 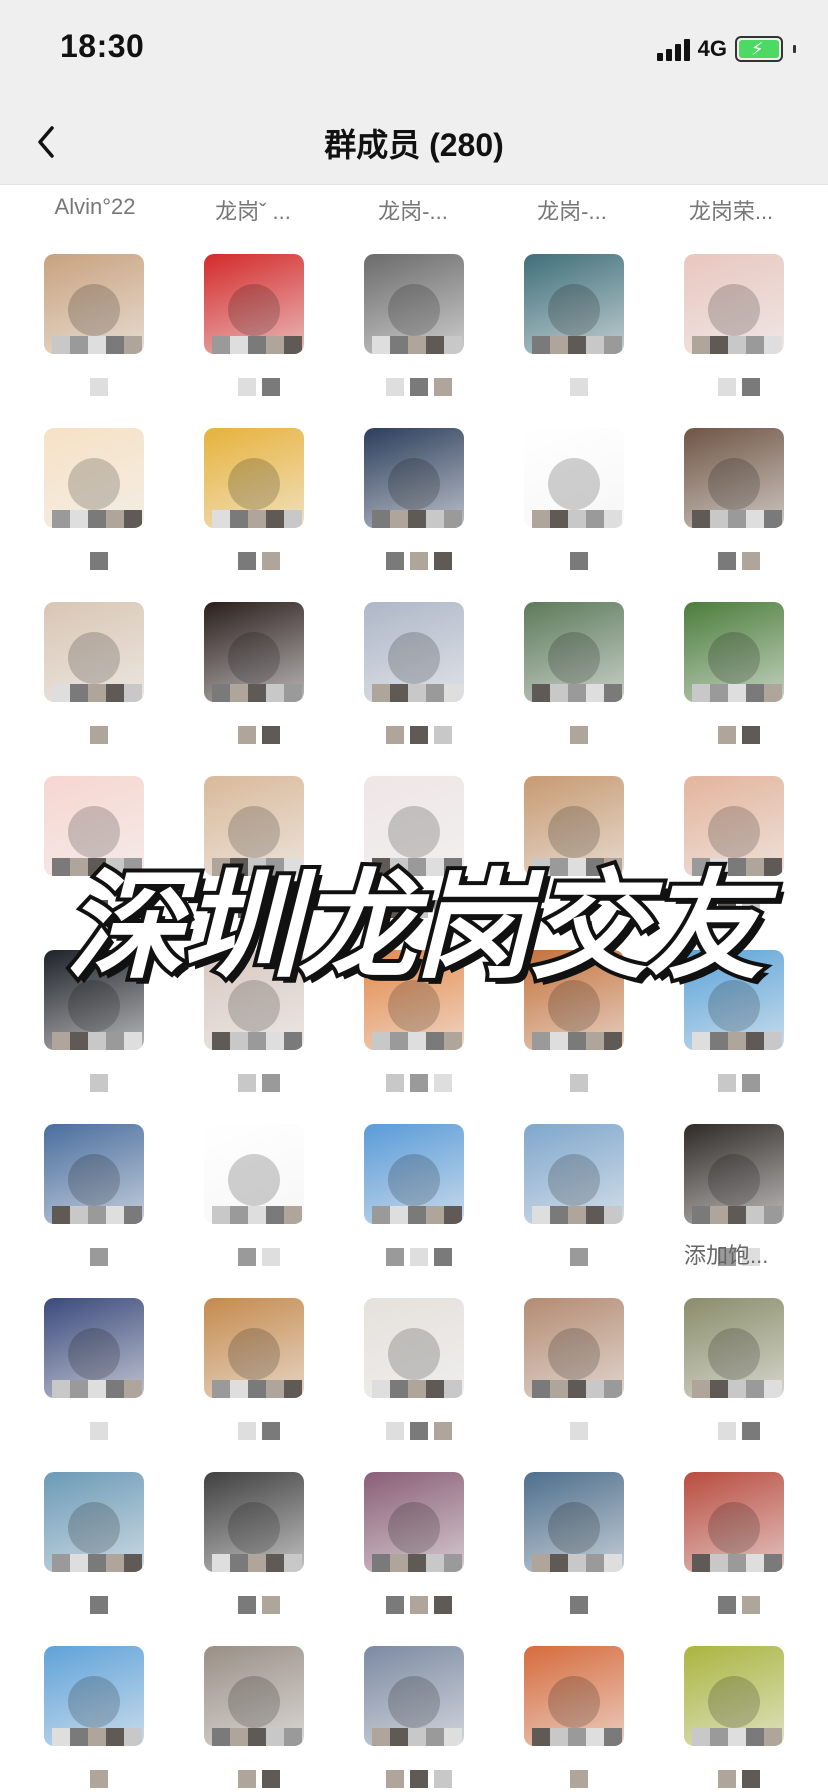 What do you see at coordinates (712, 48) in the screenshot?
I see `network-type: 4G` at bounding box center [712, 48].